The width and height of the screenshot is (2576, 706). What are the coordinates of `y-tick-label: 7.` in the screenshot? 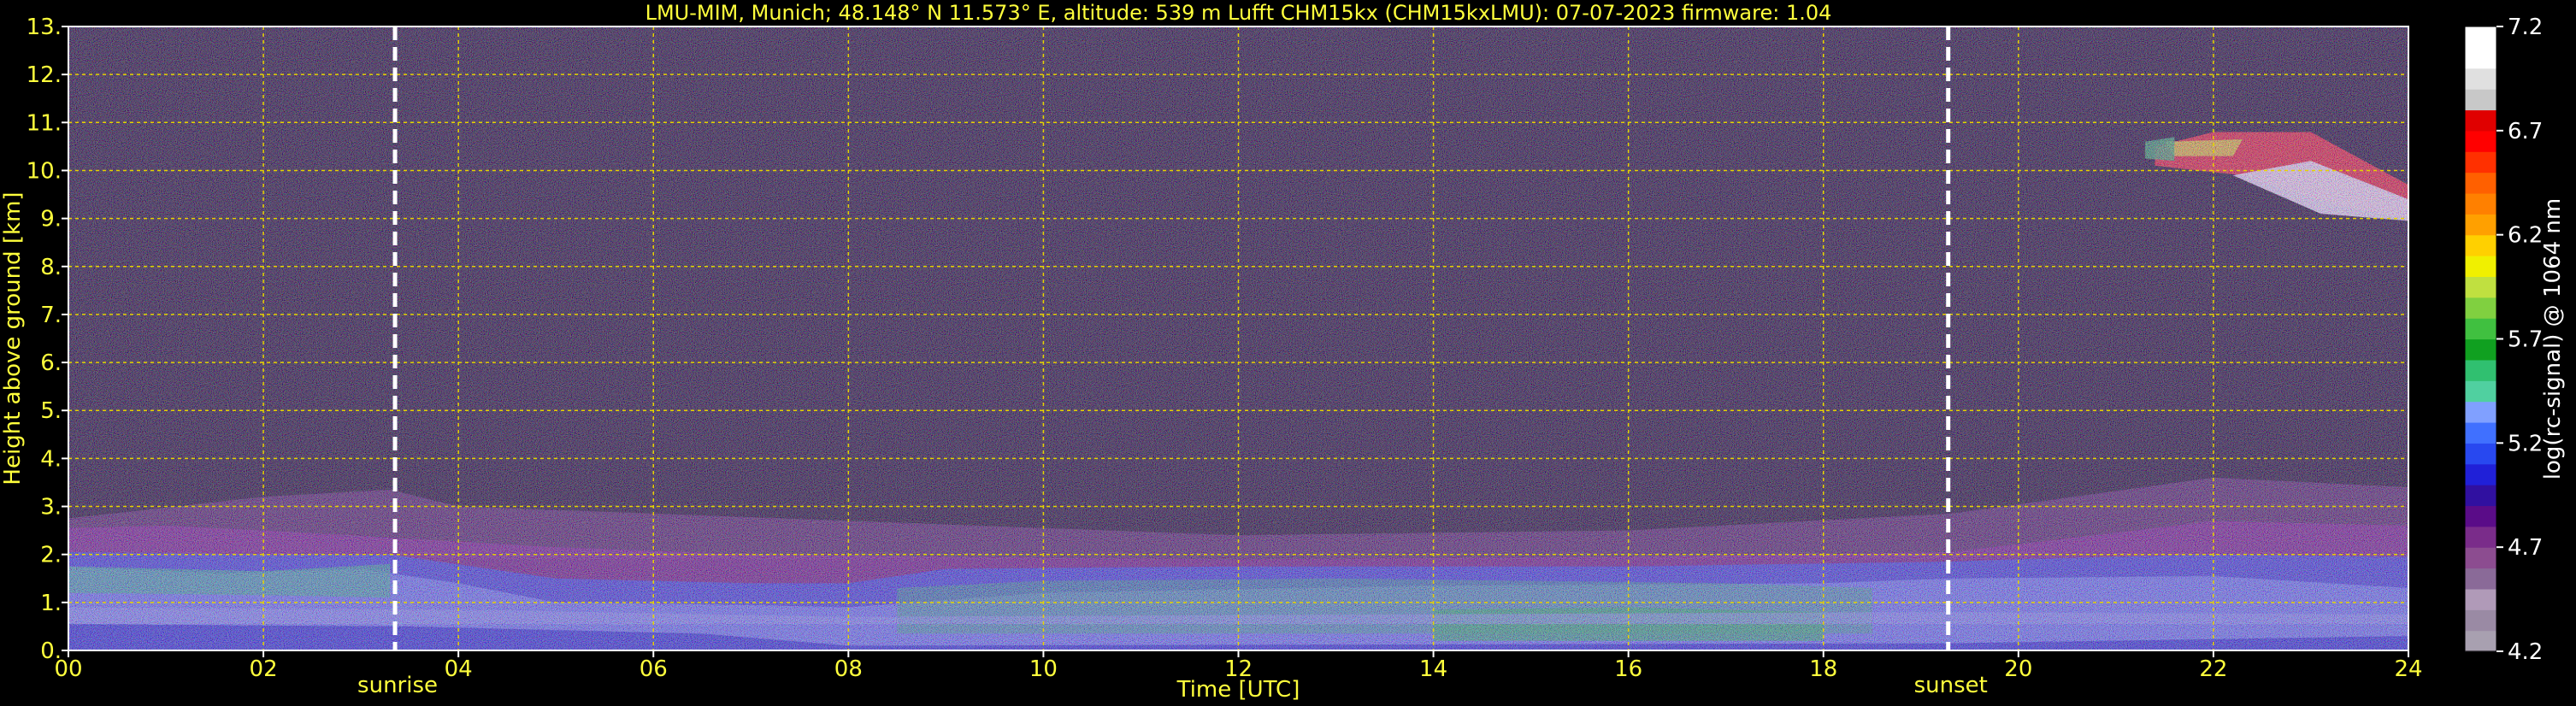 It's located at (51, 315).